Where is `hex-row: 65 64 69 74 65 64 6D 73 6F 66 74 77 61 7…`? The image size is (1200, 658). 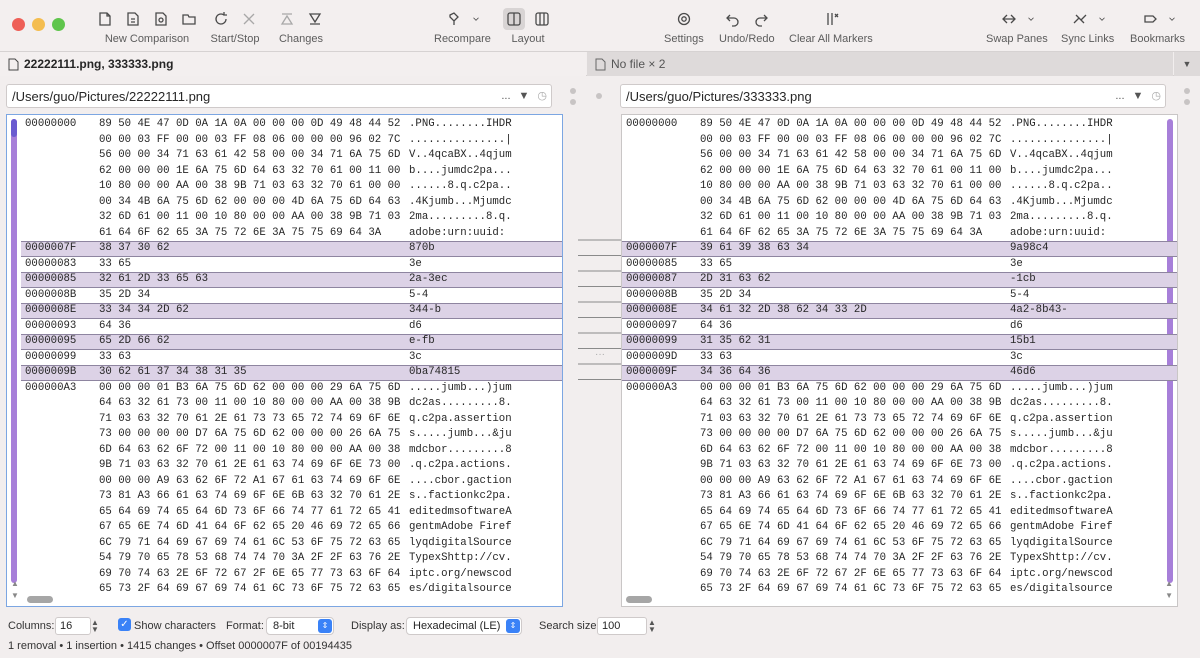
hex-row: 65 64 69 74 65 64 6D 73 6F 66 74 77 61 7… is located at coordinates (899, 513).